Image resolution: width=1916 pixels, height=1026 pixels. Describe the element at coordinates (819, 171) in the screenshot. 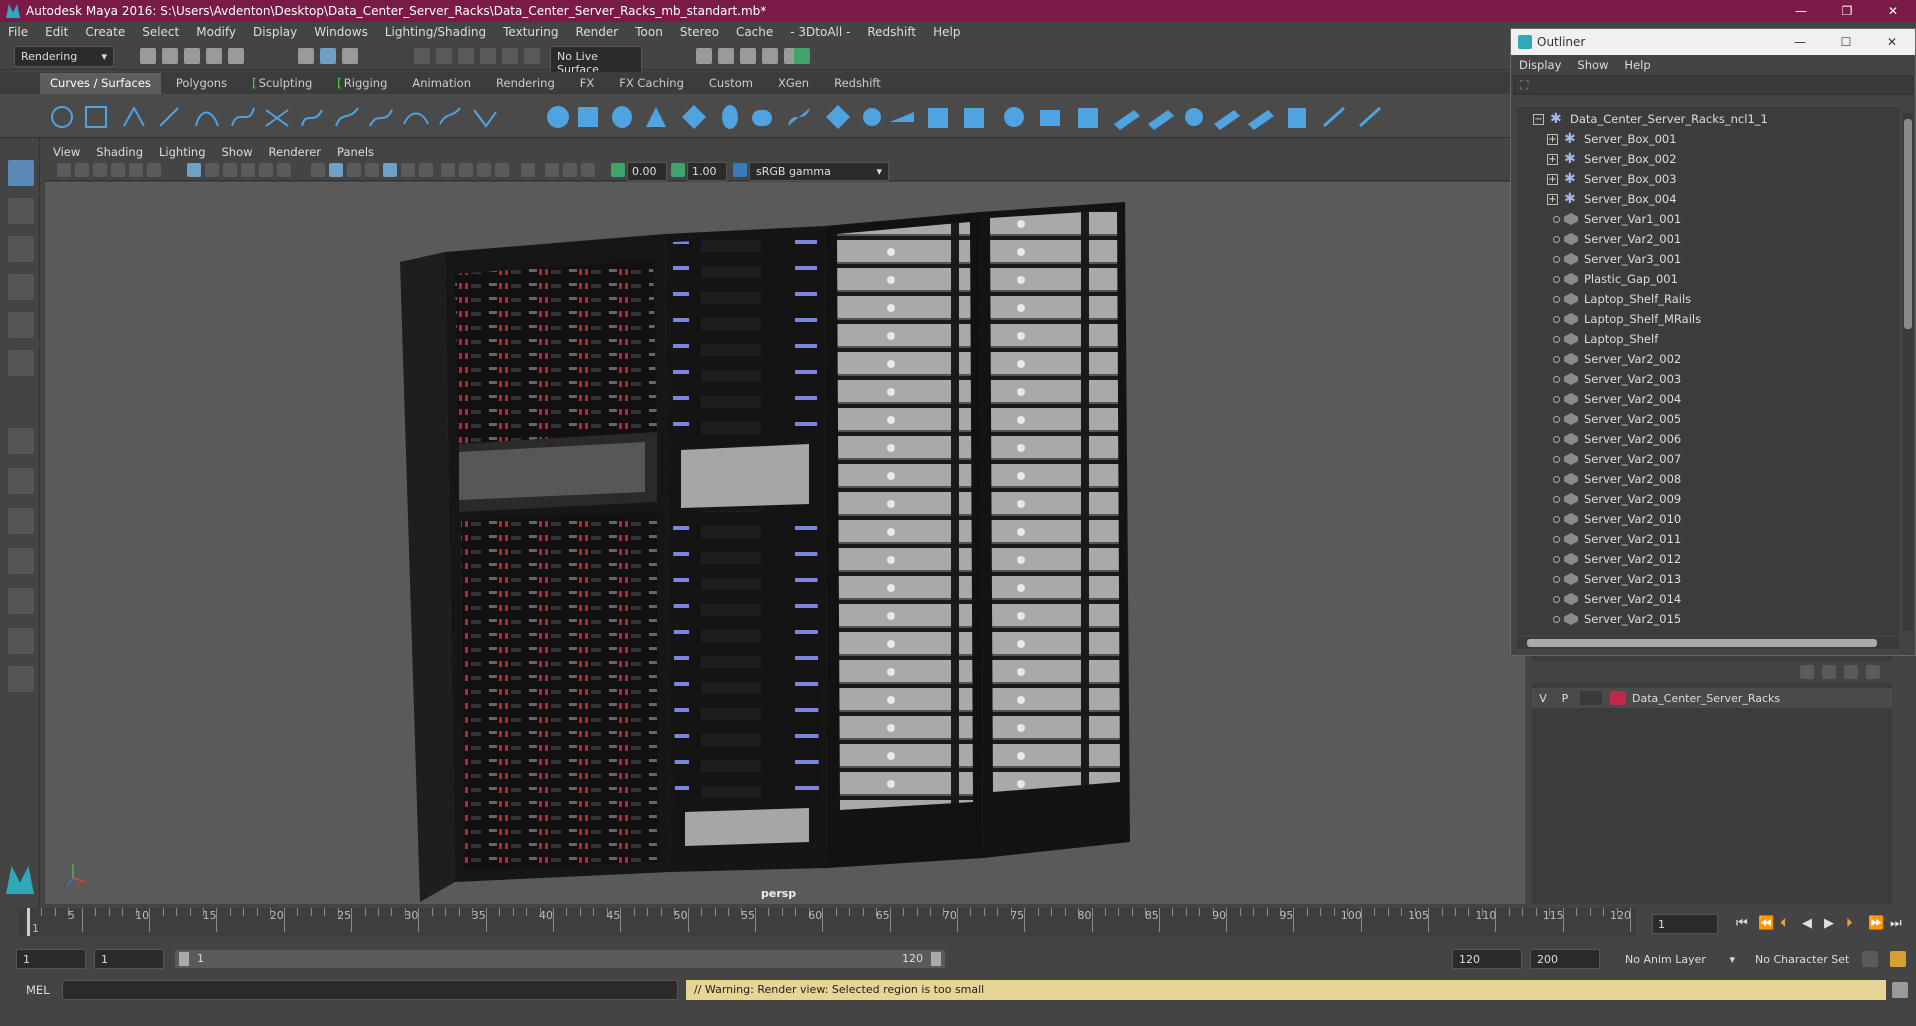

I see `view-transform-dropdown: sRGB gamma ▾` at that location.